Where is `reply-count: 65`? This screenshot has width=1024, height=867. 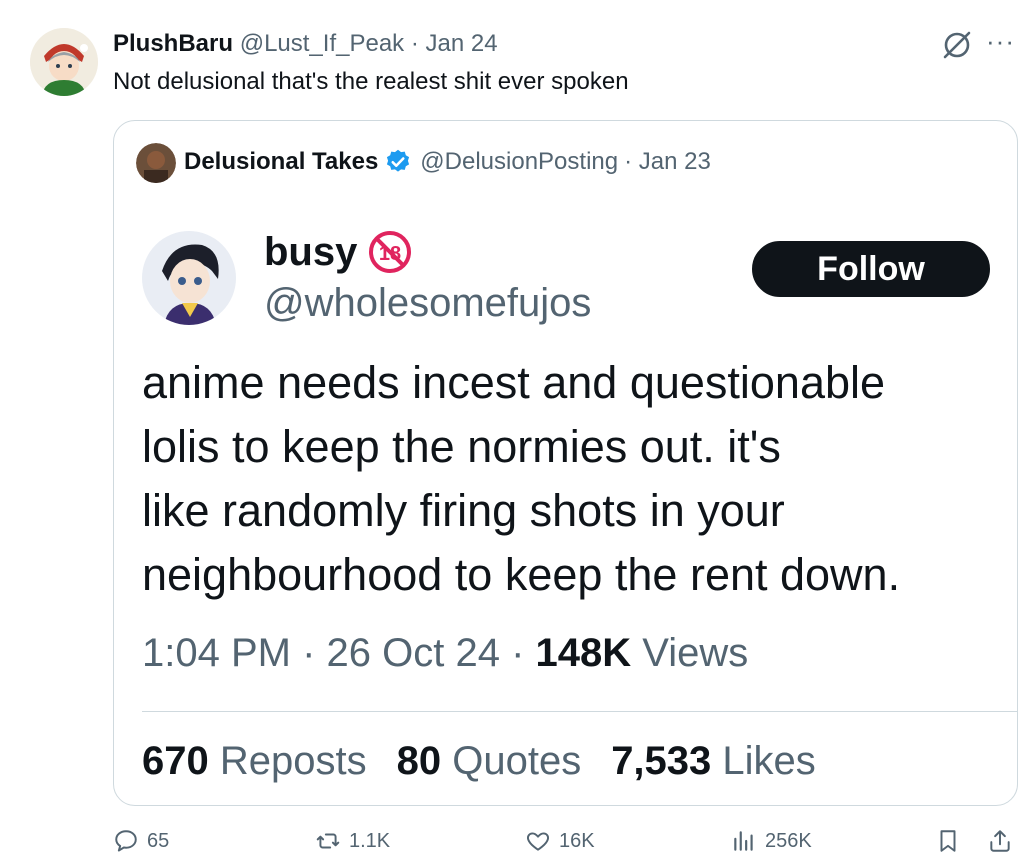 reply-count: 65 is located at coordinates (158, 840).